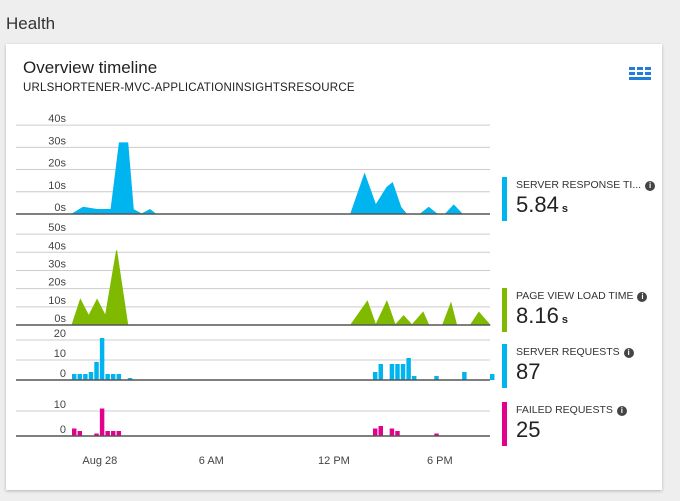 Image resolution: width=680 pixels, height=501 pixels. I want to click on section-title: Health, so click(31, 23).